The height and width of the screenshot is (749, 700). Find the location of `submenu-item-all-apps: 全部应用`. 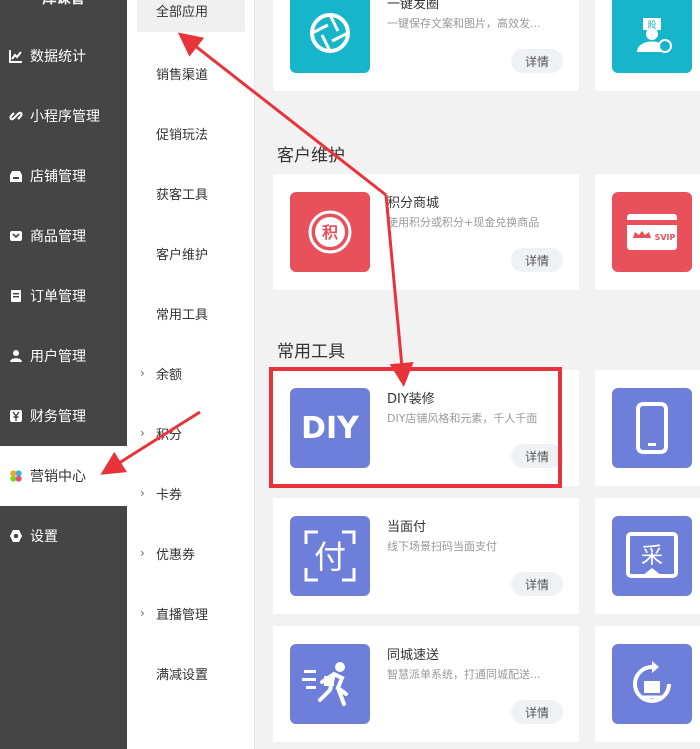

submenu-item-all-apps: 全部应用 is located at coordinates (191, 16).